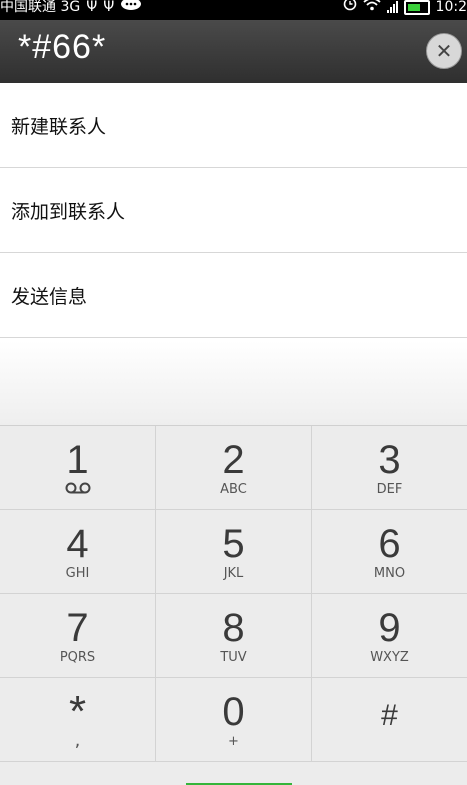 The height and width of the screenshot is (785, 467). Describe the element at coordinates (77, 711) in the screenshot. I see `key-digit: *` at that location.